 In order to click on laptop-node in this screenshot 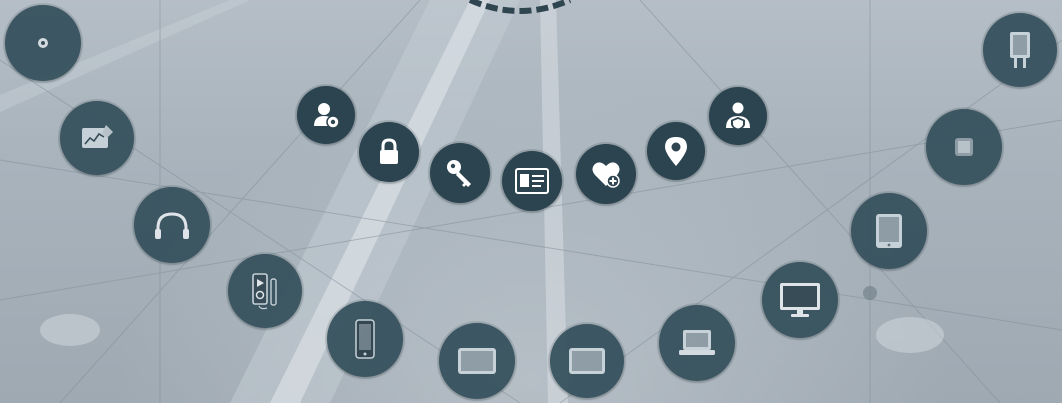, I will do `click(697, 343)`.